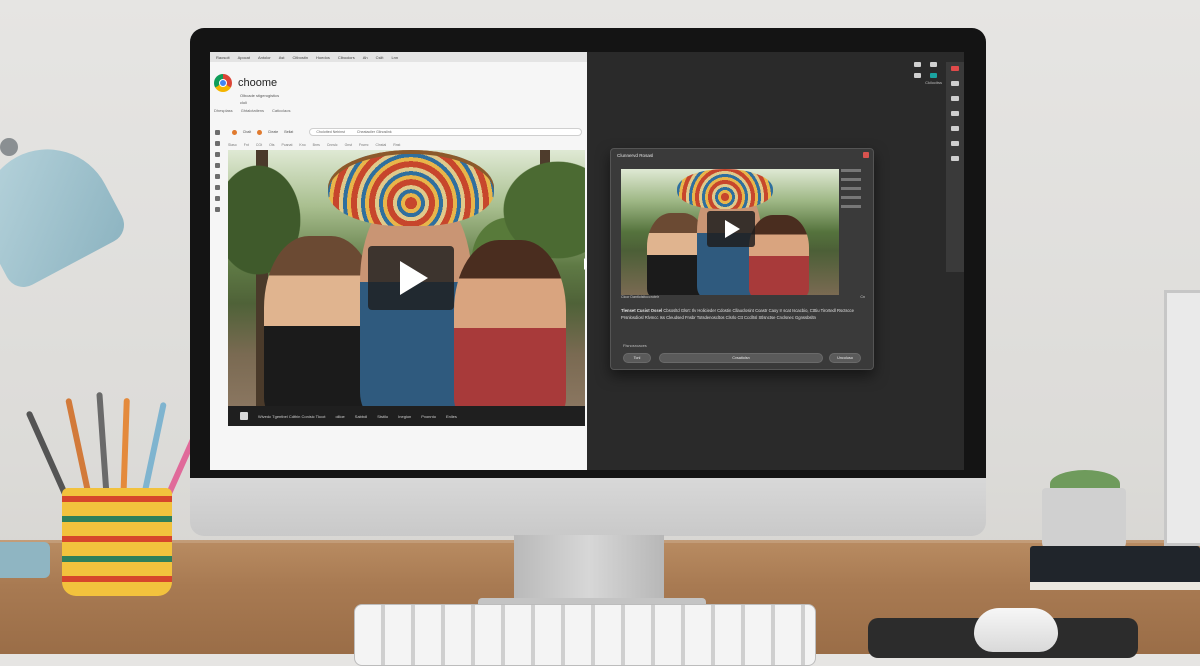 The width and height of the screenshot is (1200, 666). What do you see at coordinates (955, 68) in the screenshot?
I see `record-icon` at bounding box center [955, 68].